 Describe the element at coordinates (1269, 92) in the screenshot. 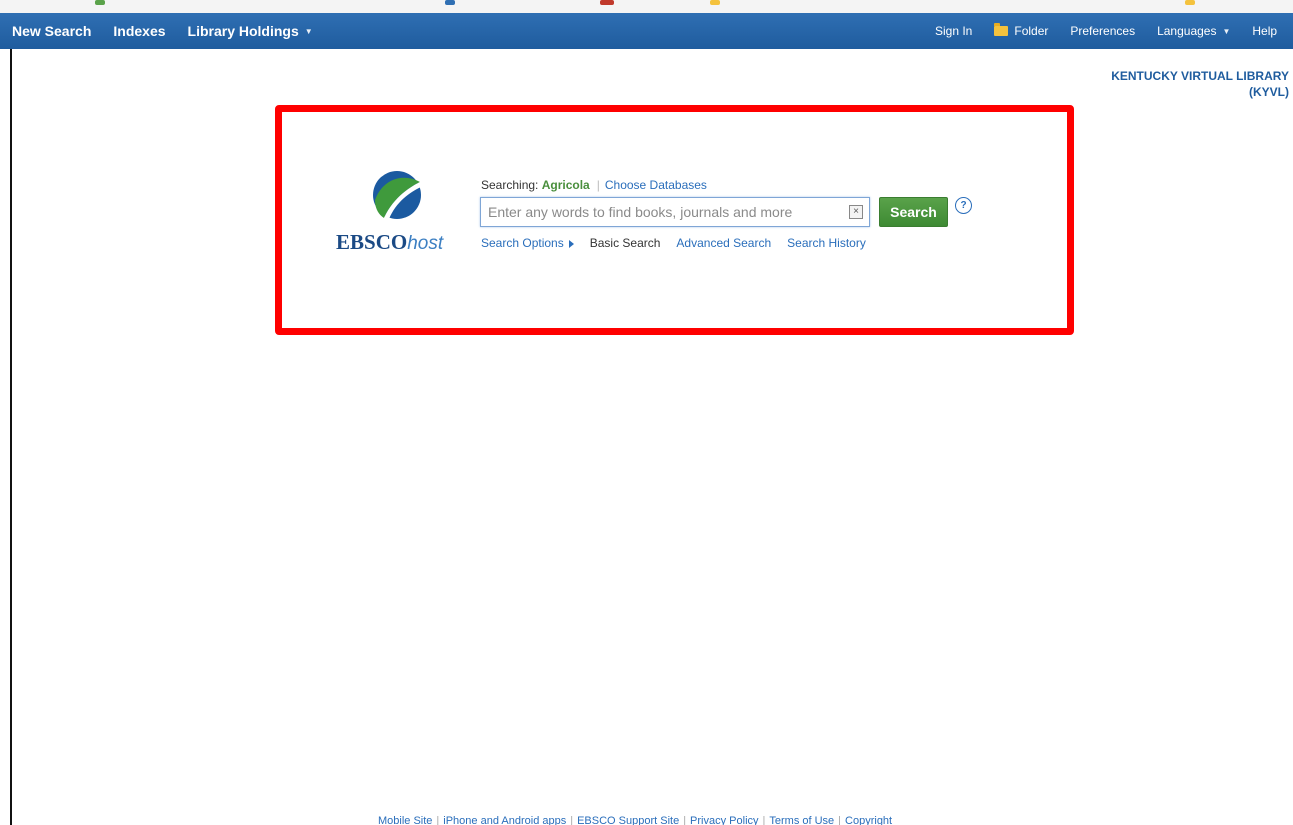

I see `institution-line-2: (KYVL)` at that location.